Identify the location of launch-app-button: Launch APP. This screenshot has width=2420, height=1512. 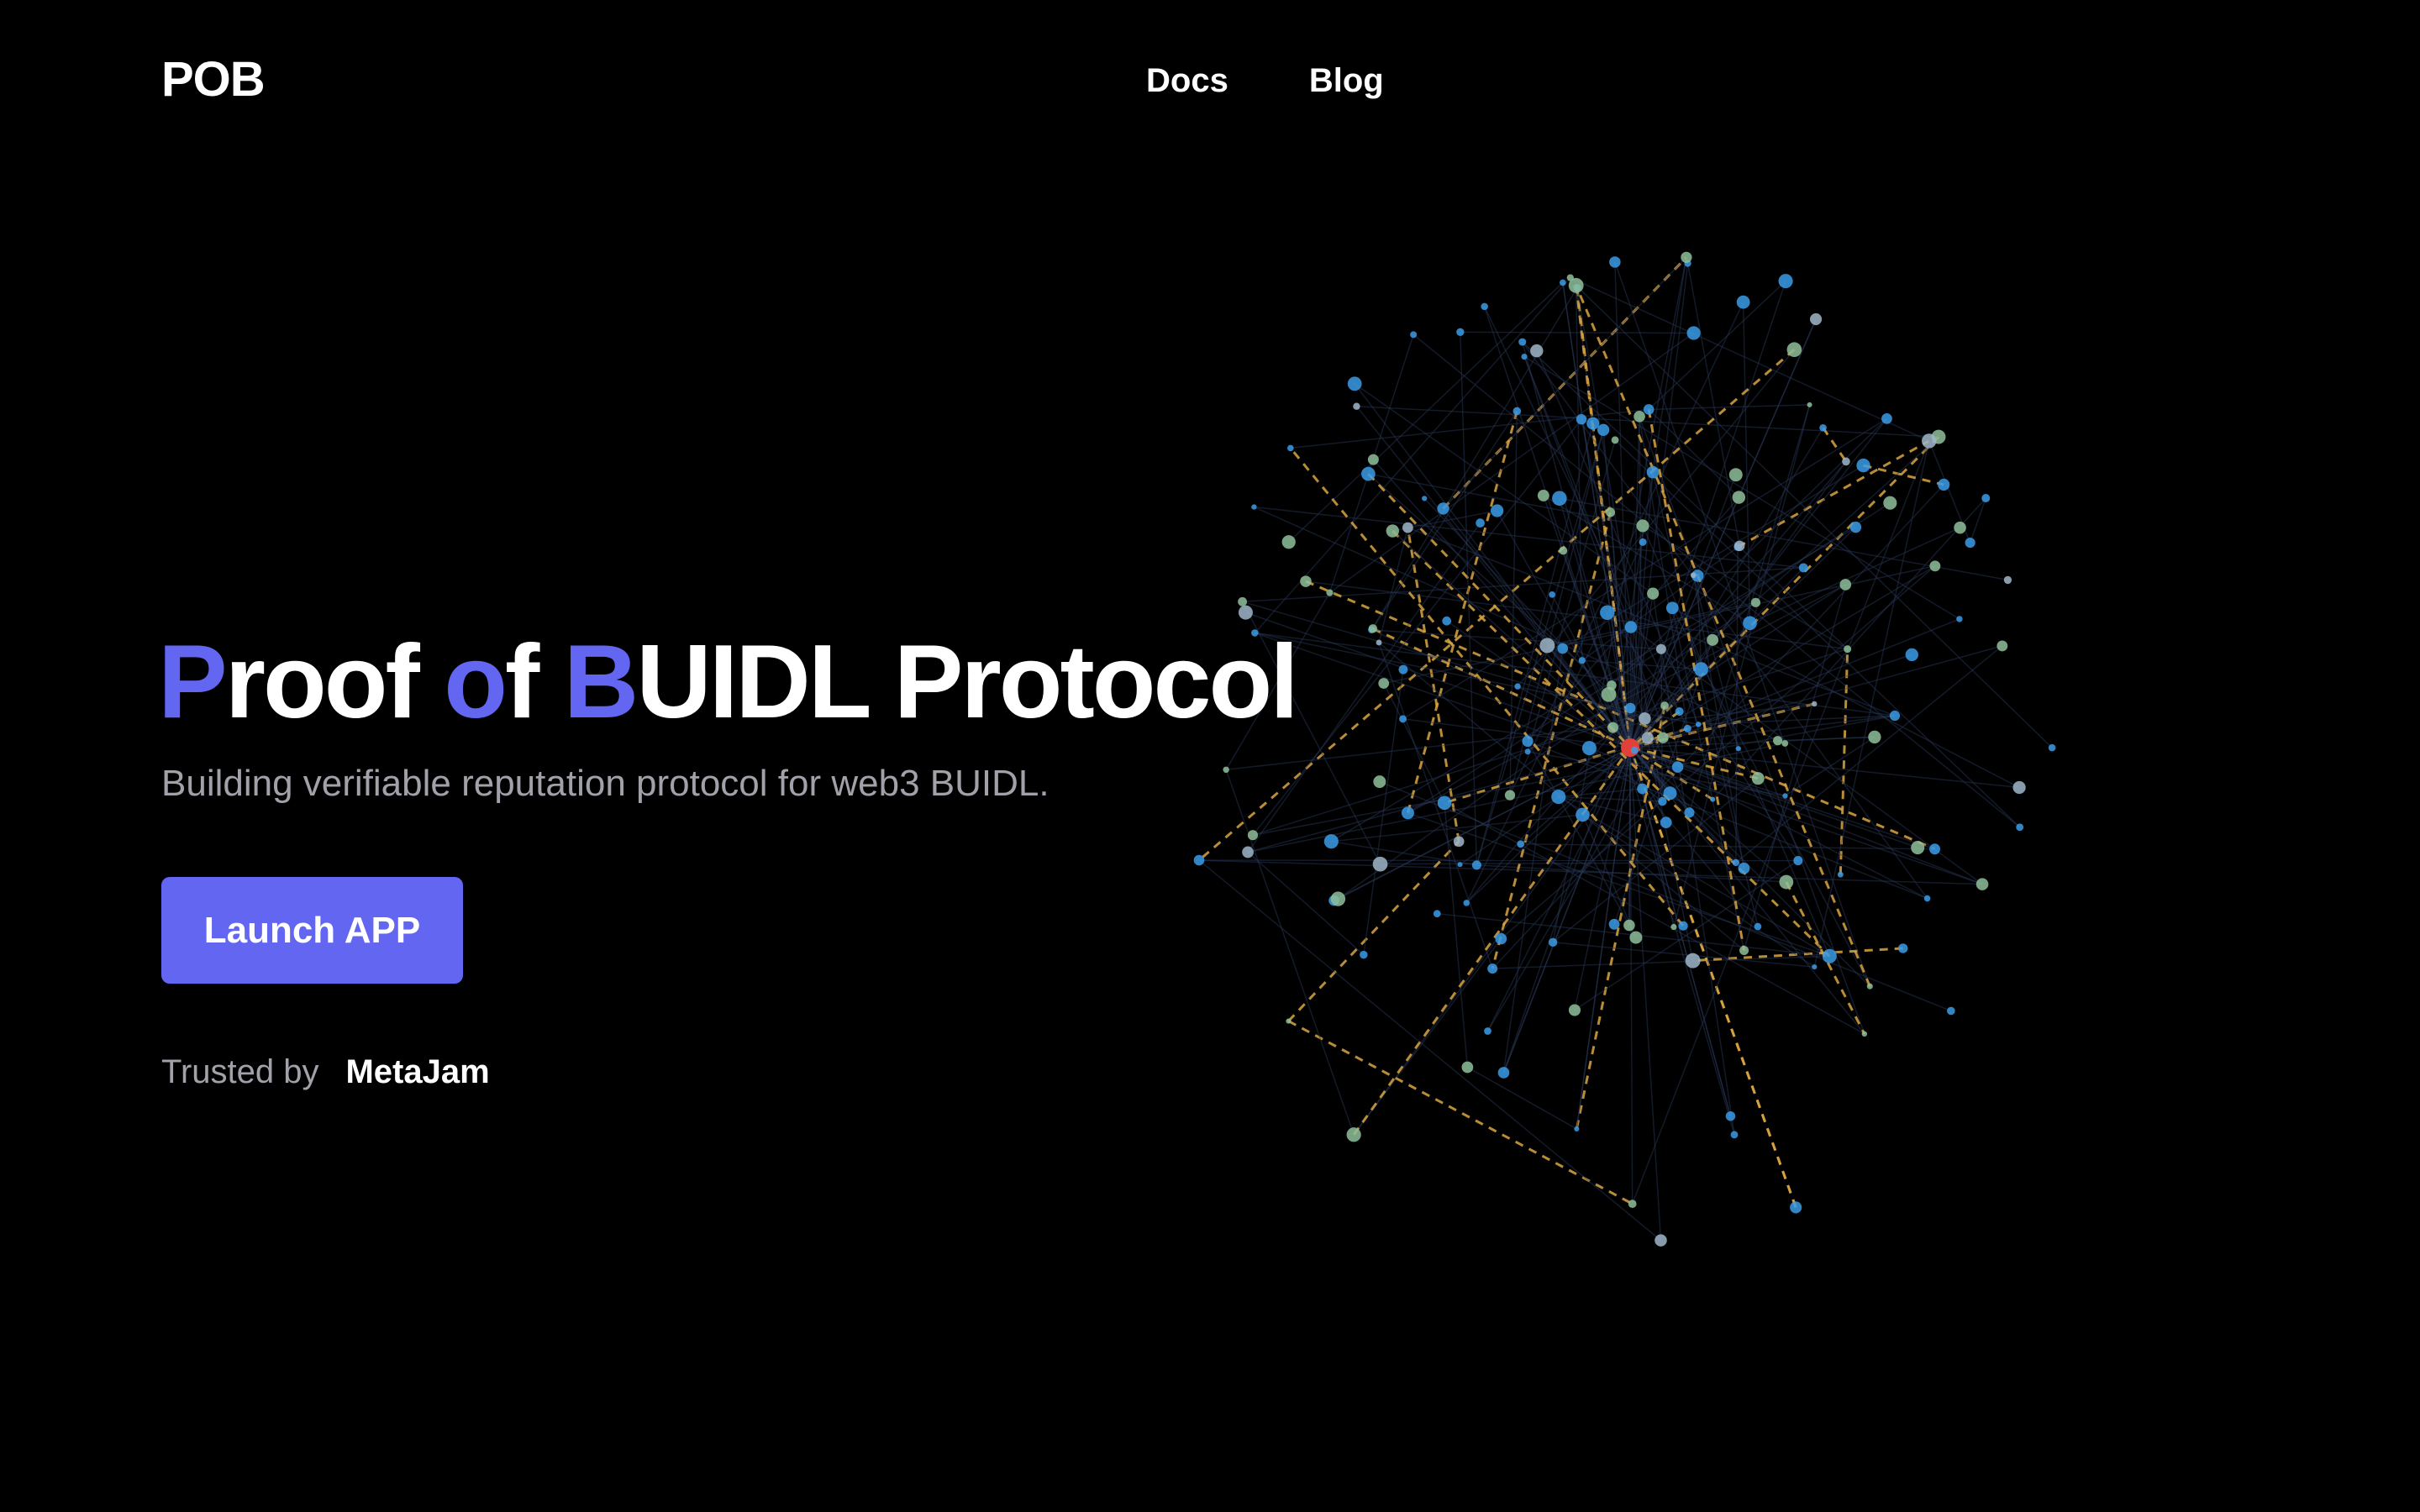
(312, 930).